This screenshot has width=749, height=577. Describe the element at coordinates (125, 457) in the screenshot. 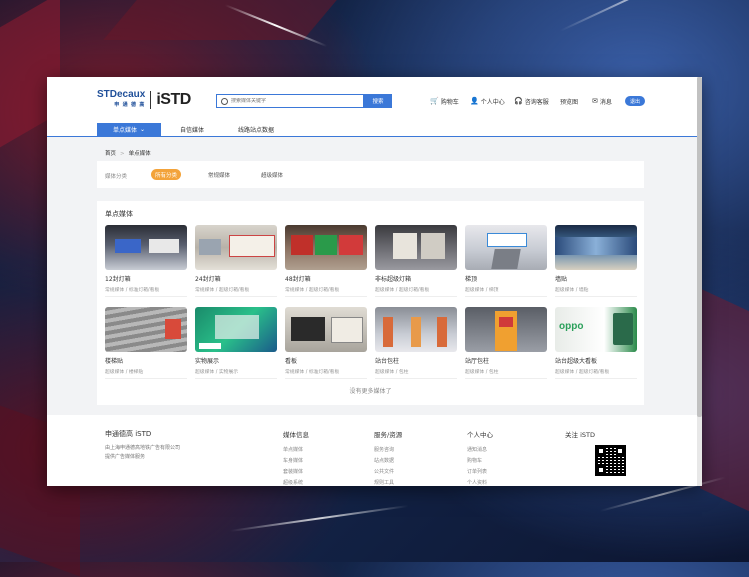

I see `footer-company-line2: 提供广告媒体服务` at that location.